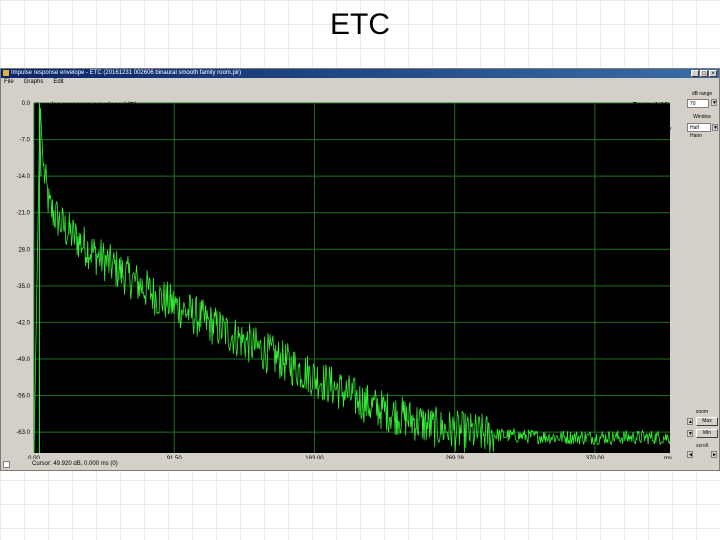 The image size is (720, 540). Describe the element at coordinates (86, 105) in the screenshot. I see `chart-title: Impulse response envelope (dB)` at that location.